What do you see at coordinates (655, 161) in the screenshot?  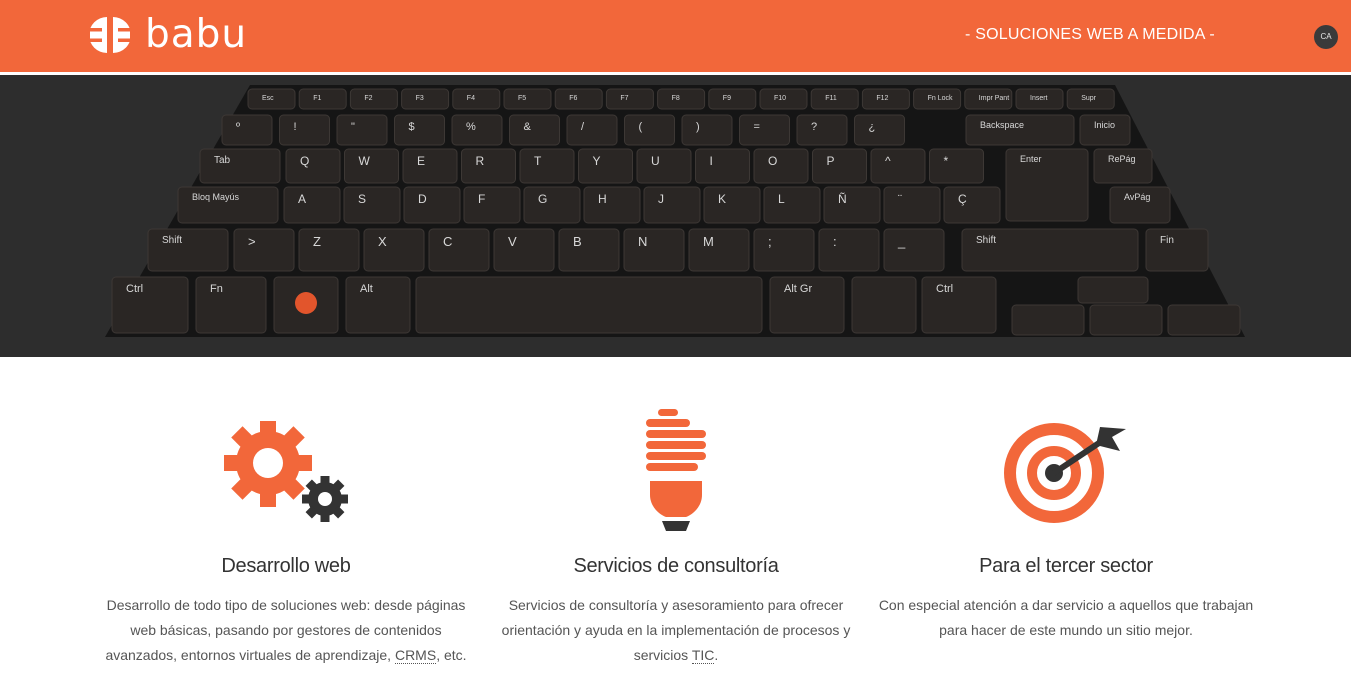 I see `svg-text: U` at bounding box center [655, 161].